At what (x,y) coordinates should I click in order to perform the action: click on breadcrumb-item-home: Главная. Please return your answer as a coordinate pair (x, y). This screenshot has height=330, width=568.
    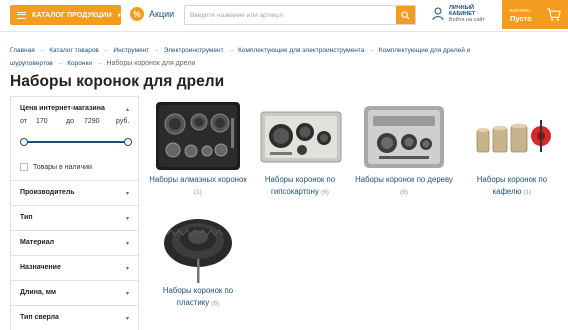
    Looking at the image, I should click on (22, 50).